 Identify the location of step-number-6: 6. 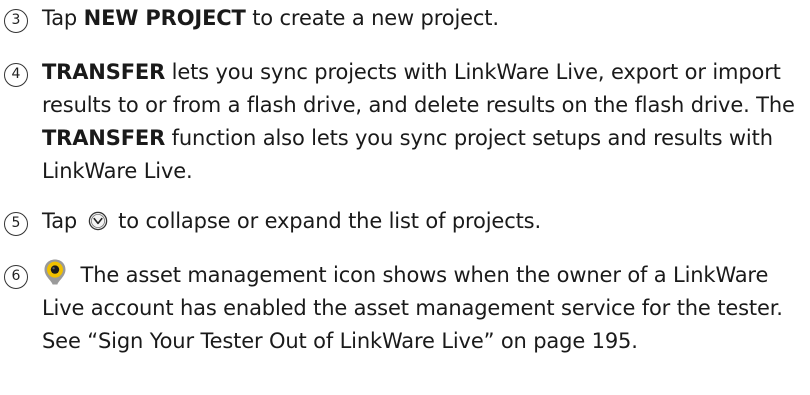
(16, 277).